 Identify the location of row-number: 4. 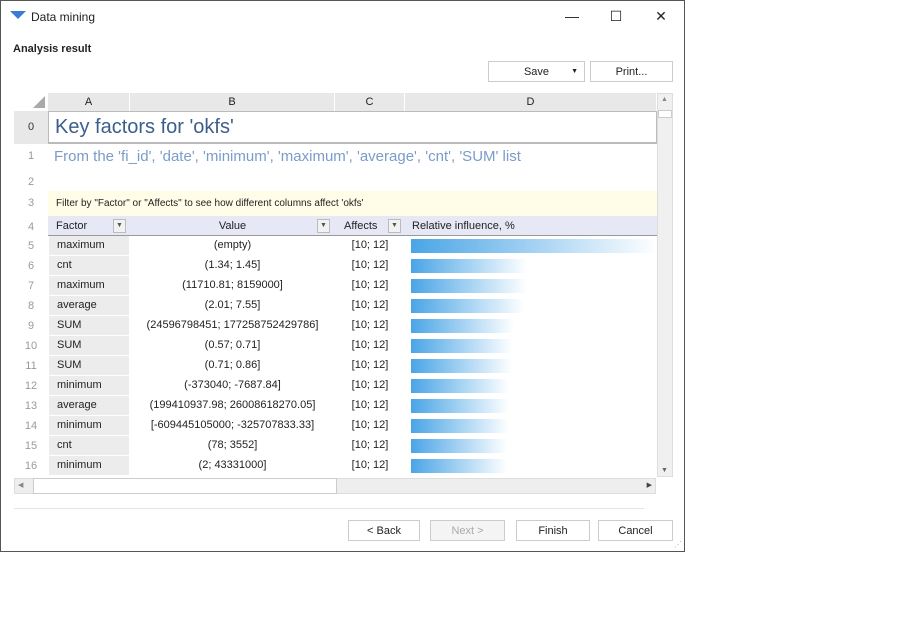
(31, 227).